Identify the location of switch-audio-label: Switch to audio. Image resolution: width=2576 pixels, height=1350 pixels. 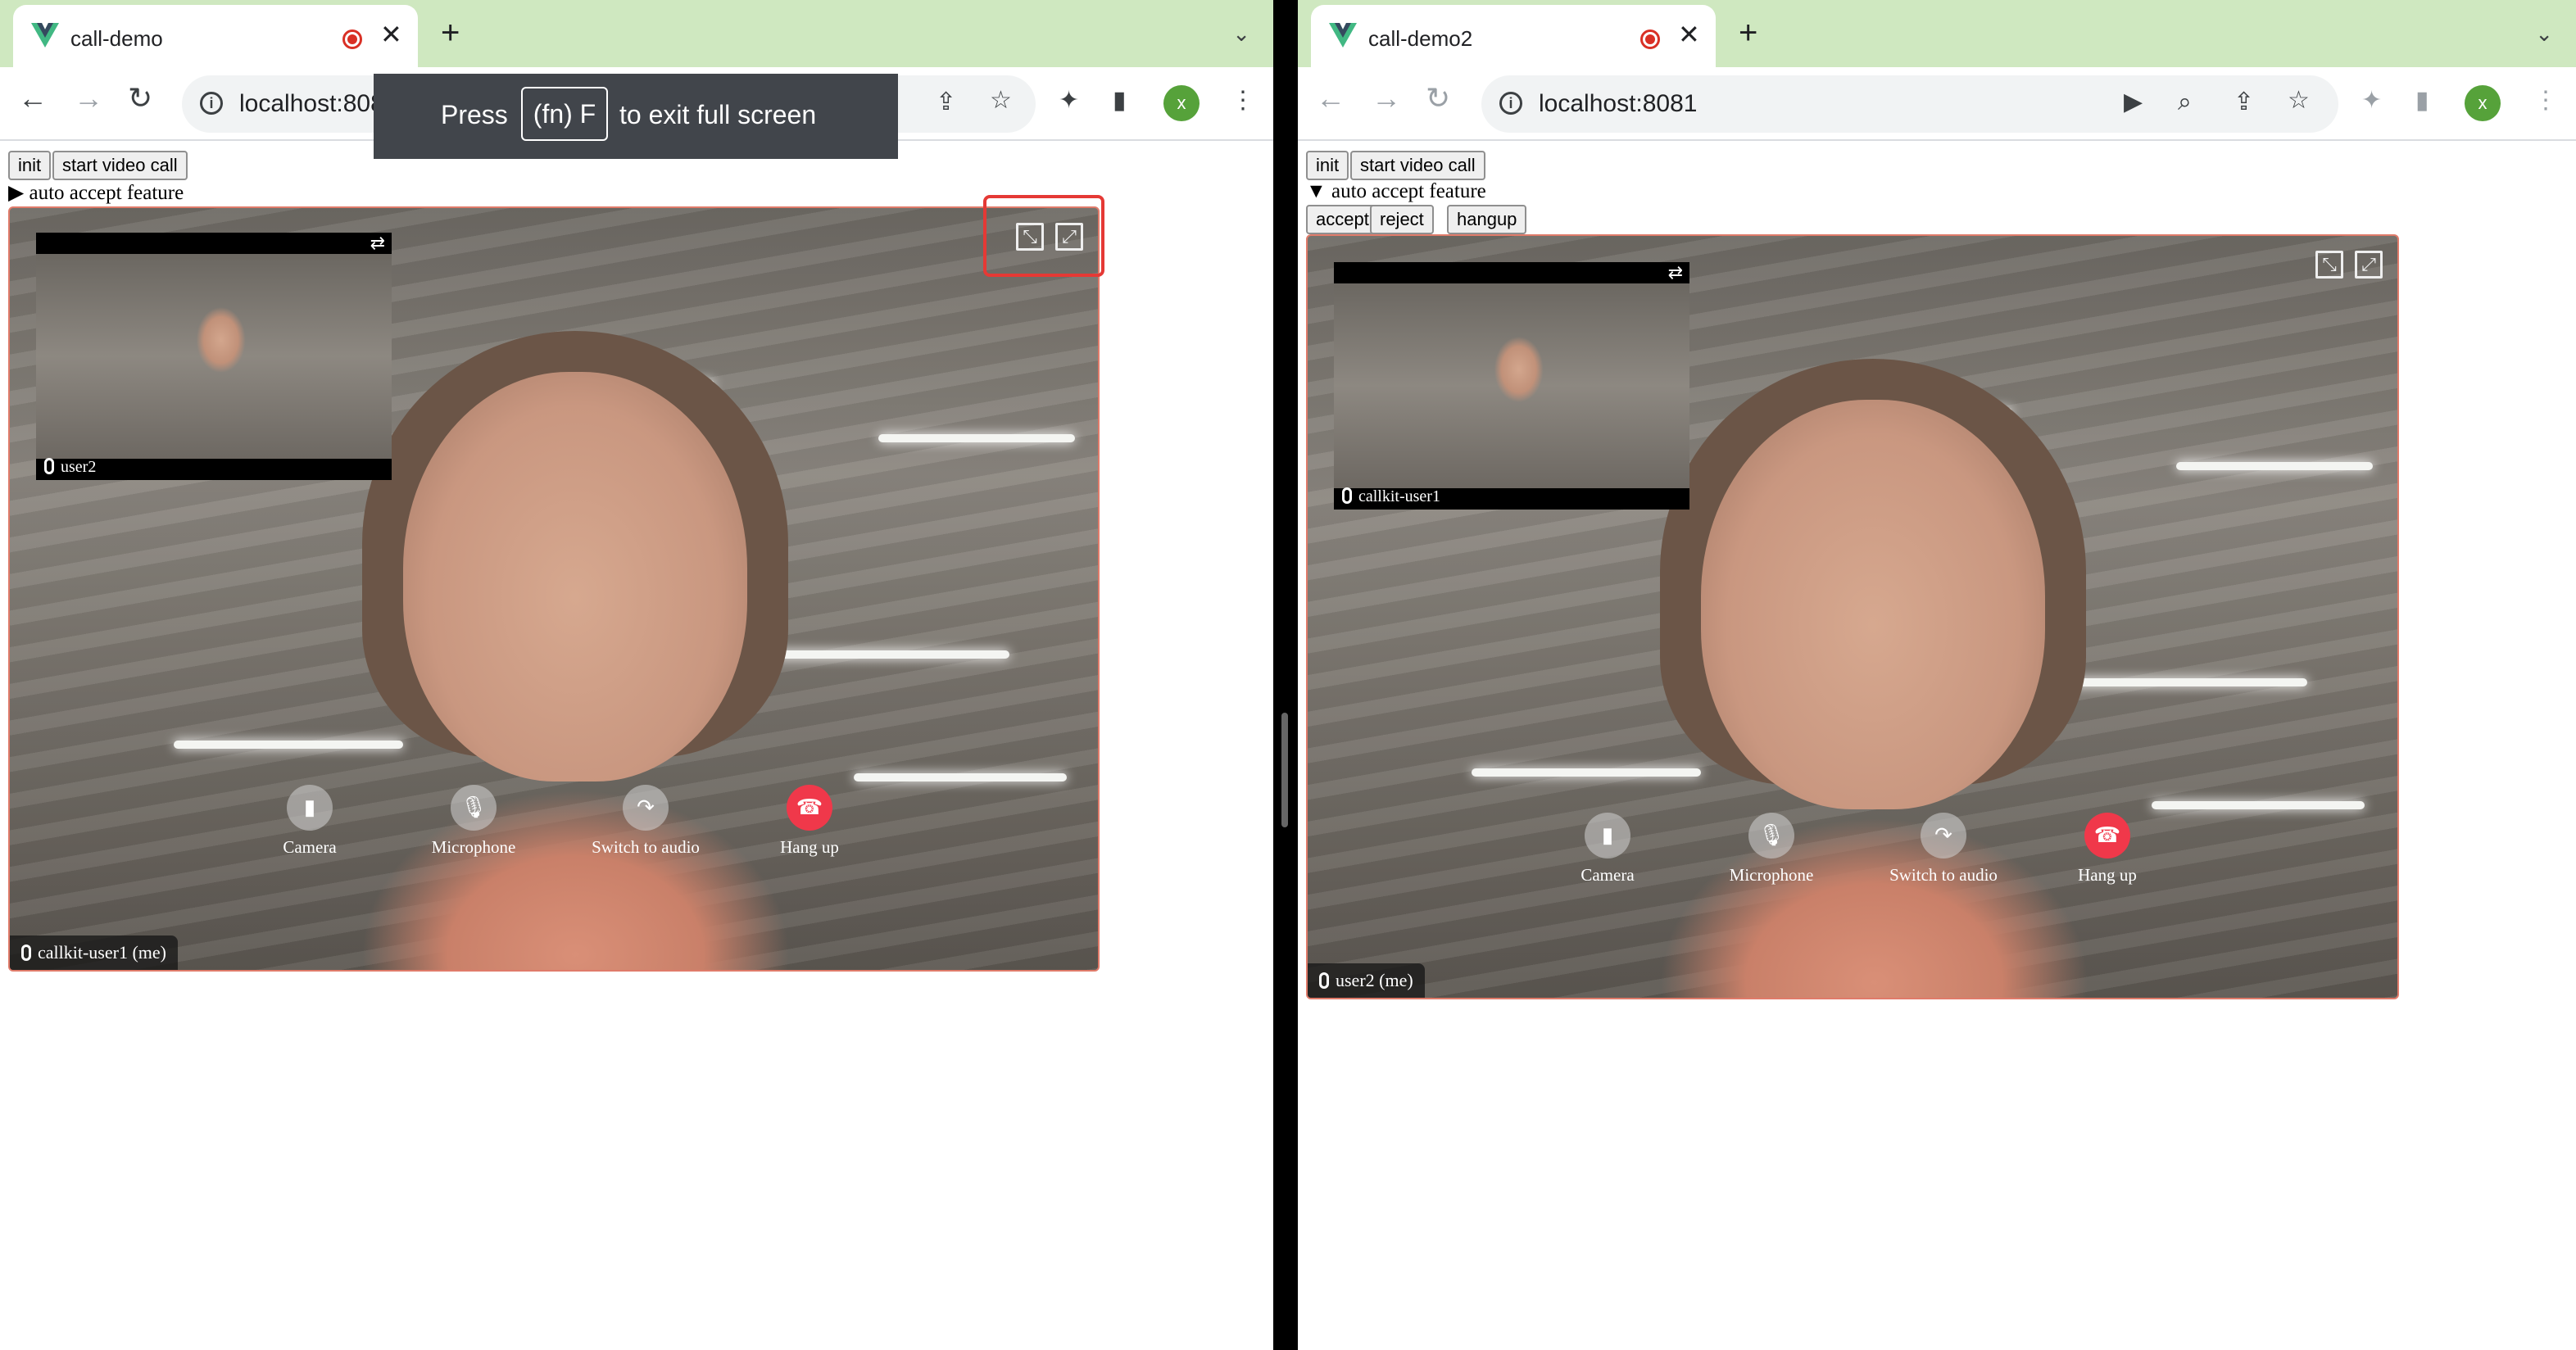
(1943, 875).